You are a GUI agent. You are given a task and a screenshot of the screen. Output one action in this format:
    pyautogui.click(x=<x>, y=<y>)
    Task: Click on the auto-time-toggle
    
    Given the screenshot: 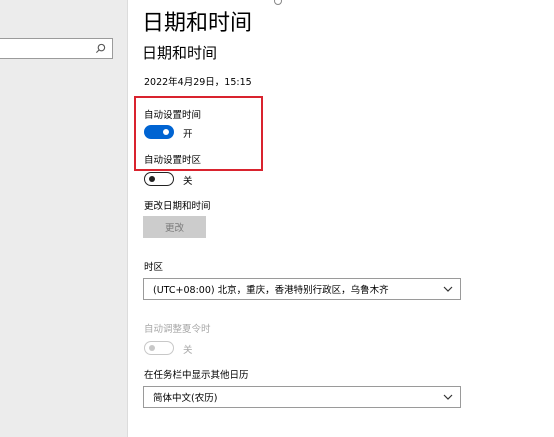 What is the action you would take?
    pyautogui.click(x=159, y=132)
    